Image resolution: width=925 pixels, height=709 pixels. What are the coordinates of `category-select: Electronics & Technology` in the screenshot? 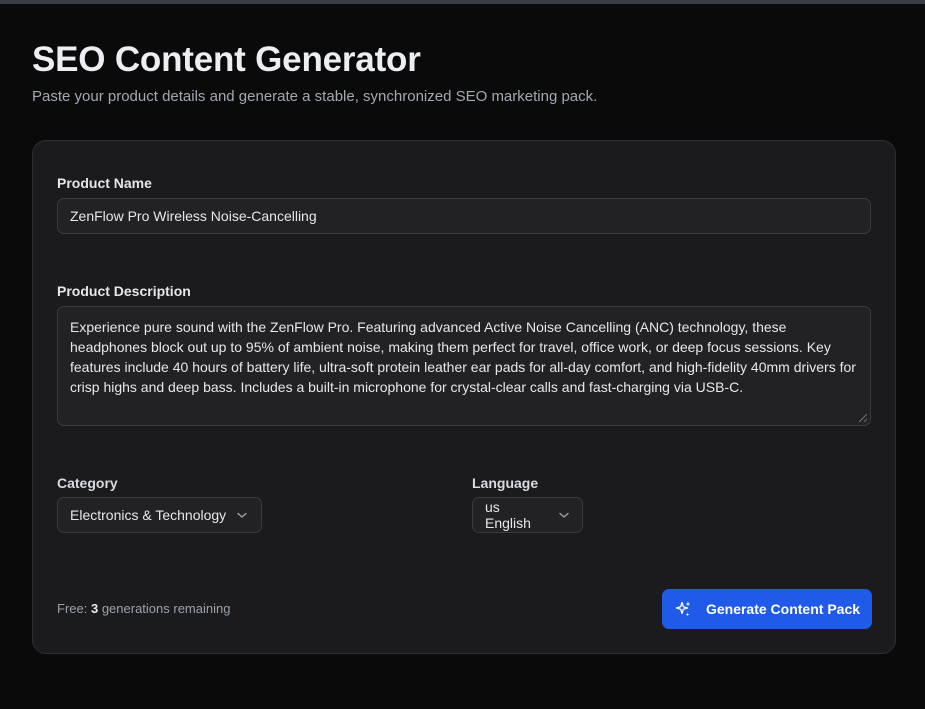 It's located at (159, 515).